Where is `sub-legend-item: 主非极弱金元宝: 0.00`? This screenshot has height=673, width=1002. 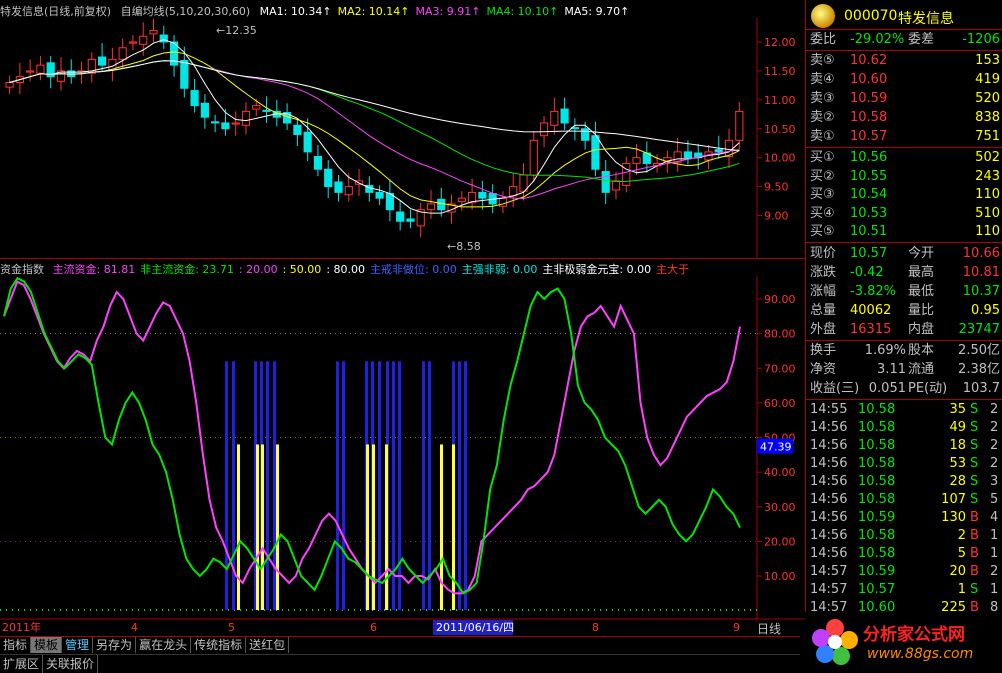
sub-legend-item: 主非极弱金元宝: 0.00 is located at coordinates (597, 269).